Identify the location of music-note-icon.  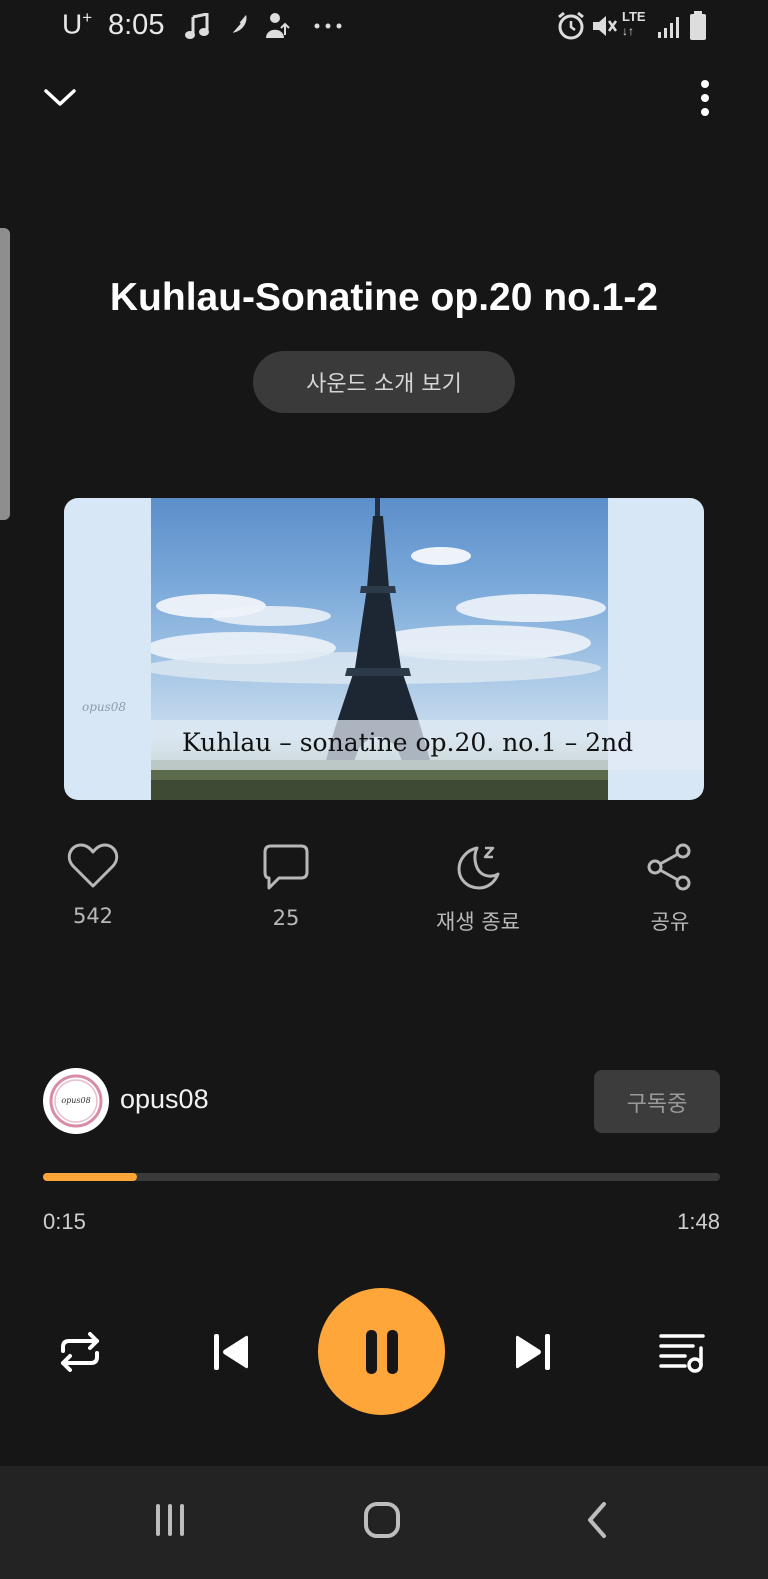
(197, 26).